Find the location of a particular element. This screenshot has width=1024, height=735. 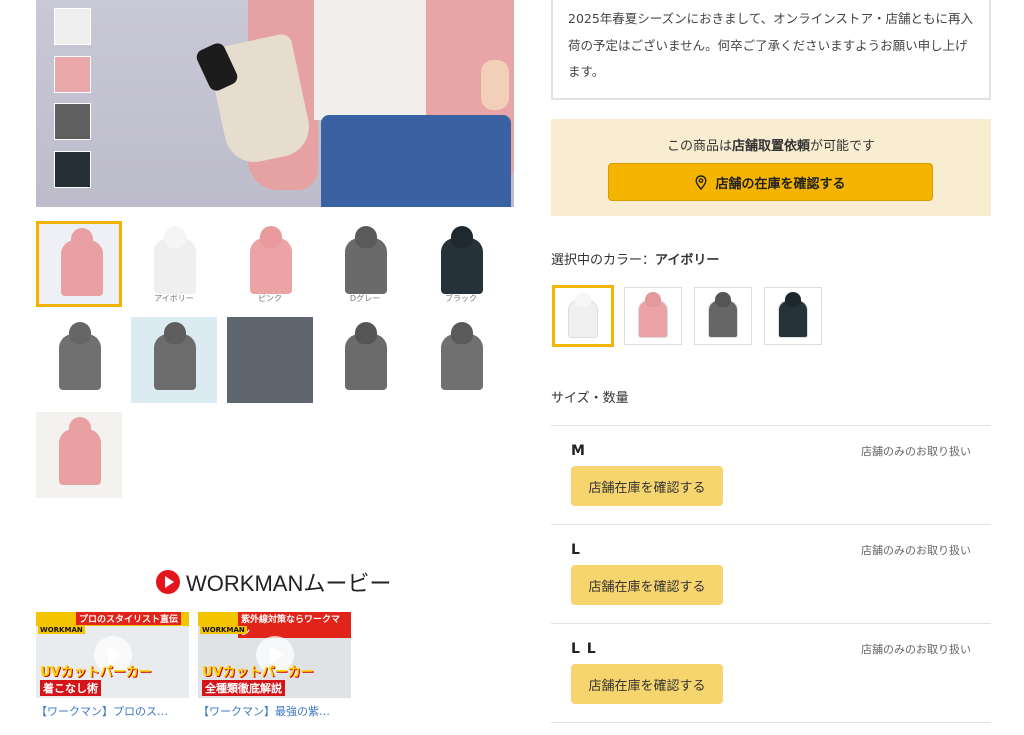

size-list-bottom-divider is located at coordinates (771, 722).